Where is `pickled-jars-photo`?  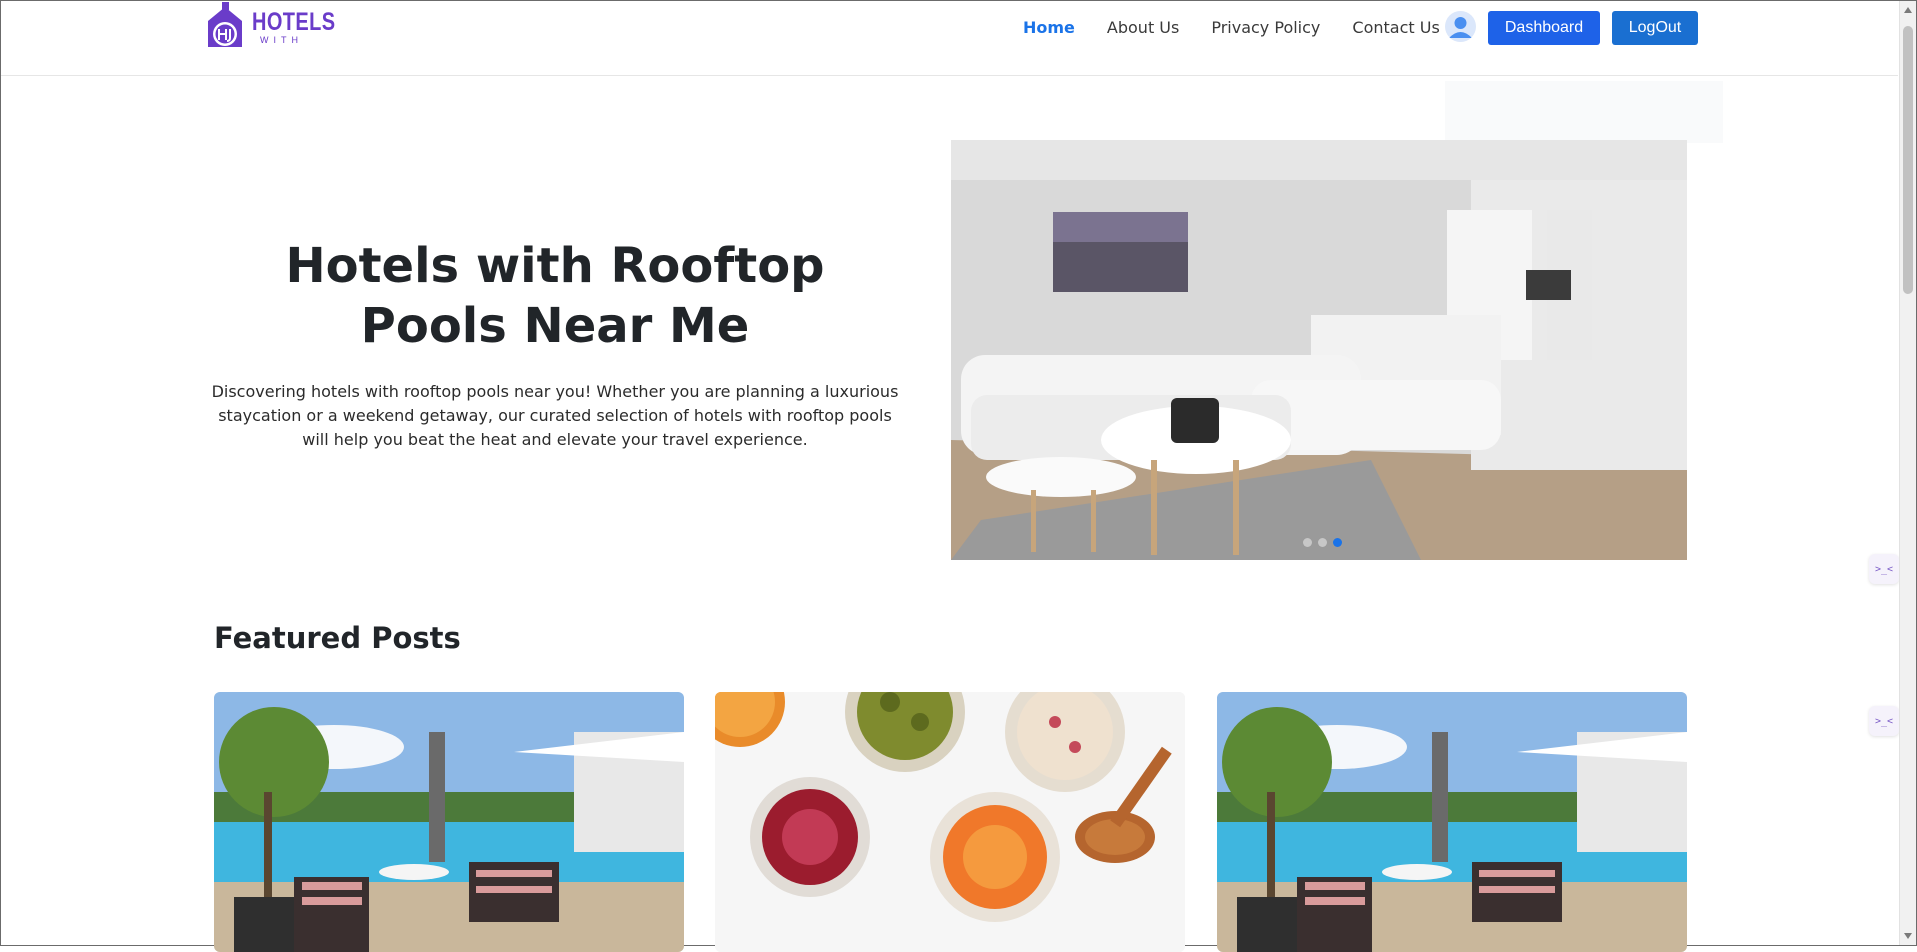
pickled-jars-photo is located at coordinates (950, 822).